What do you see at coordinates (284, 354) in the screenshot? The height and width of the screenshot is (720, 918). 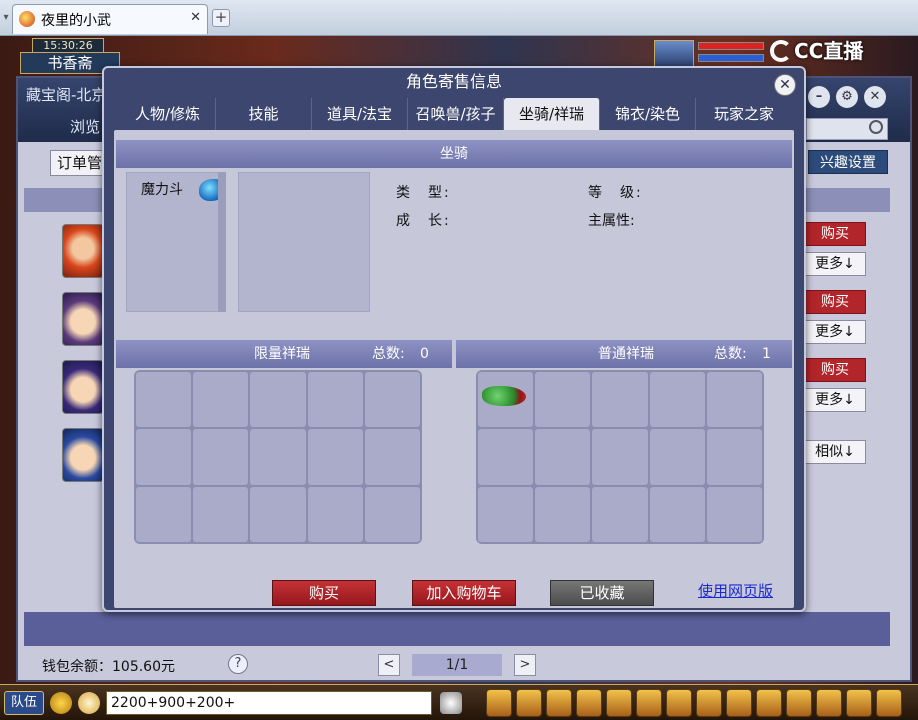 I see `limited-auspicious-header: 限量祥瑞 总数: 0` at bounding box center [284, 354].